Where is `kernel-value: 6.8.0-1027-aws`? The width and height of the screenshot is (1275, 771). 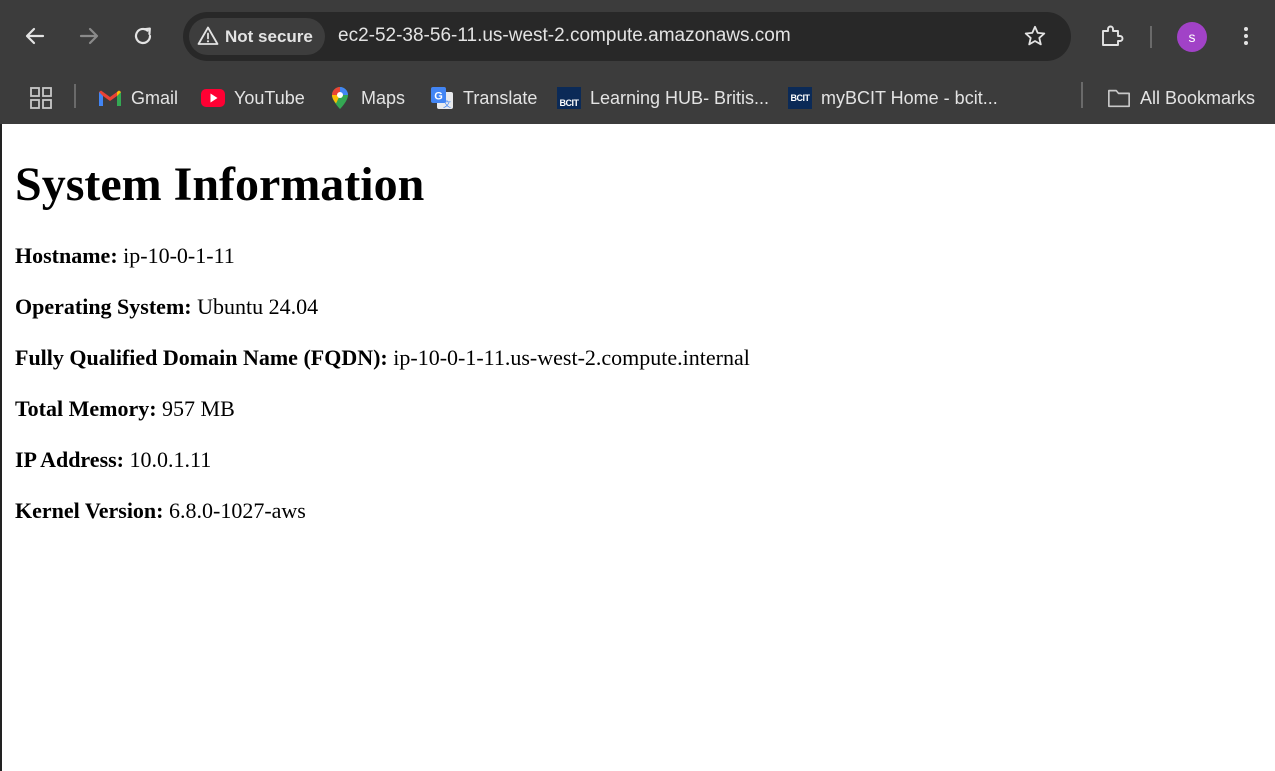 kernel-value: 6.8.0-1027-aws is located at coordinates (237, 510).